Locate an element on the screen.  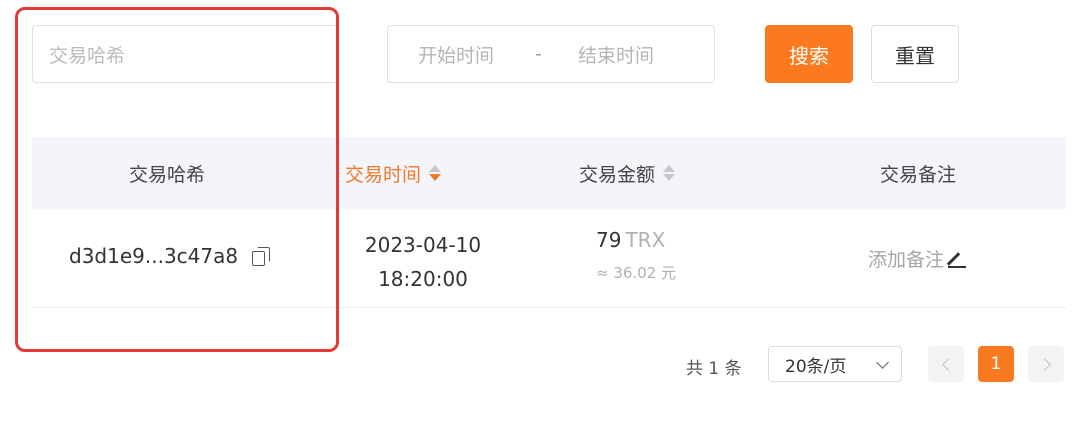
chevron-right-icon is located at coordinates (1044, 364).